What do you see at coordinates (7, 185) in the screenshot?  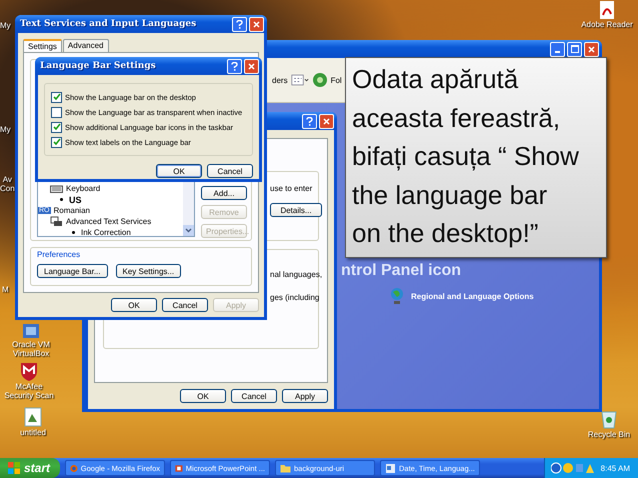 I see `desktop-icon-label: Av Con` at bounding box center [7, 185].